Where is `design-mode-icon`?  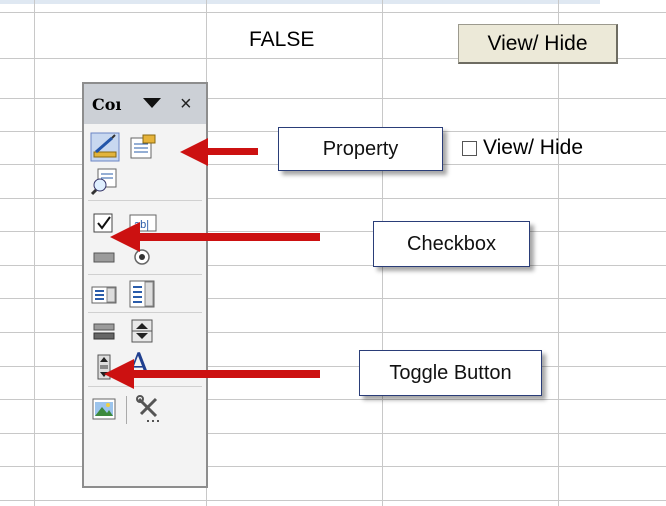 design-mode-icon is located at coordinates (105, 147).